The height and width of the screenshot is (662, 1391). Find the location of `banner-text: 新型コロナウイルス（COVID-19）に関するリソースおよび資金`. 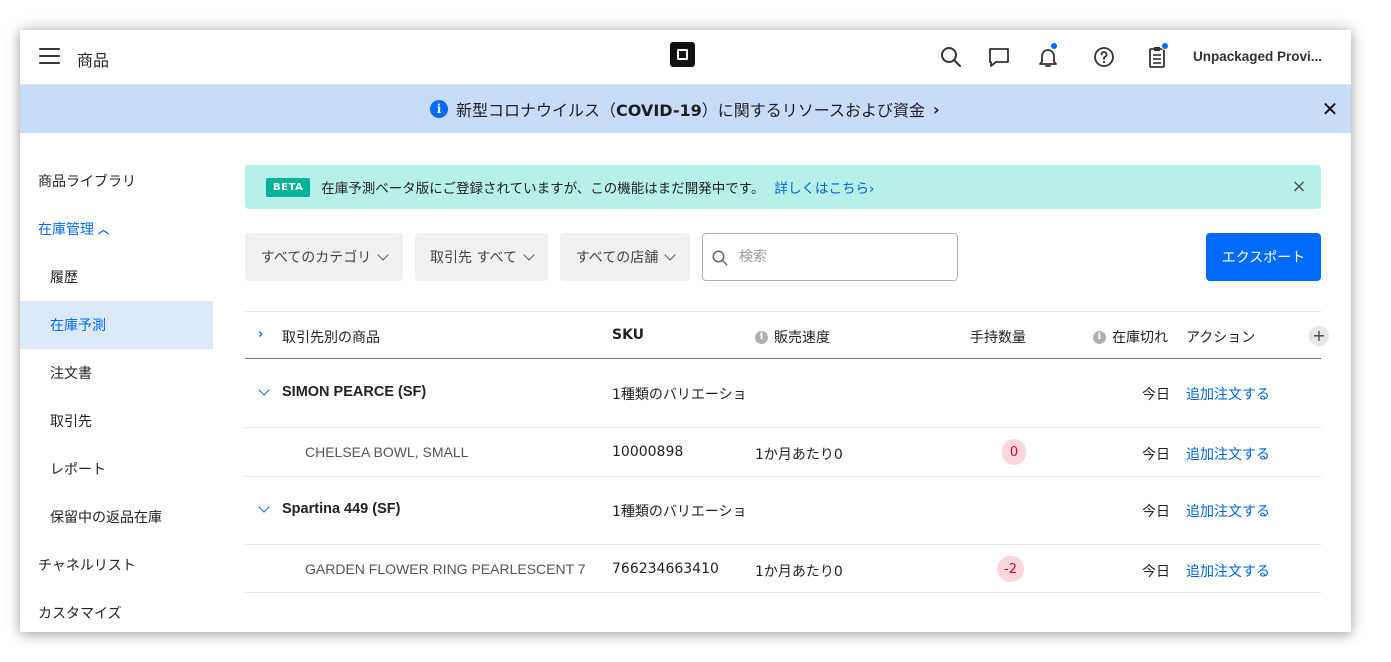

banner-text: 新型コロナウイルス（COVID-19）に関するリソースおよび資金 is located at coordinates (690, 110).